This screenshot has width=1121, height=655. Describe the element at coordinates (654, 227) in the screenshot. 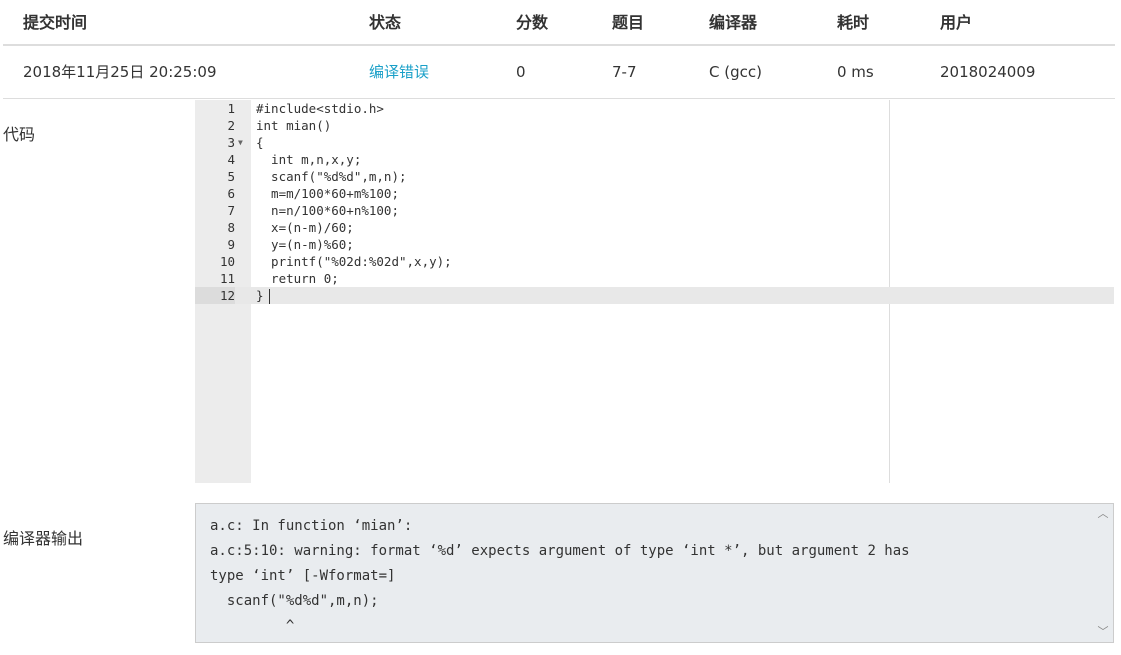

I see `code-line: 8 x=(n-m)/60;` at that location.